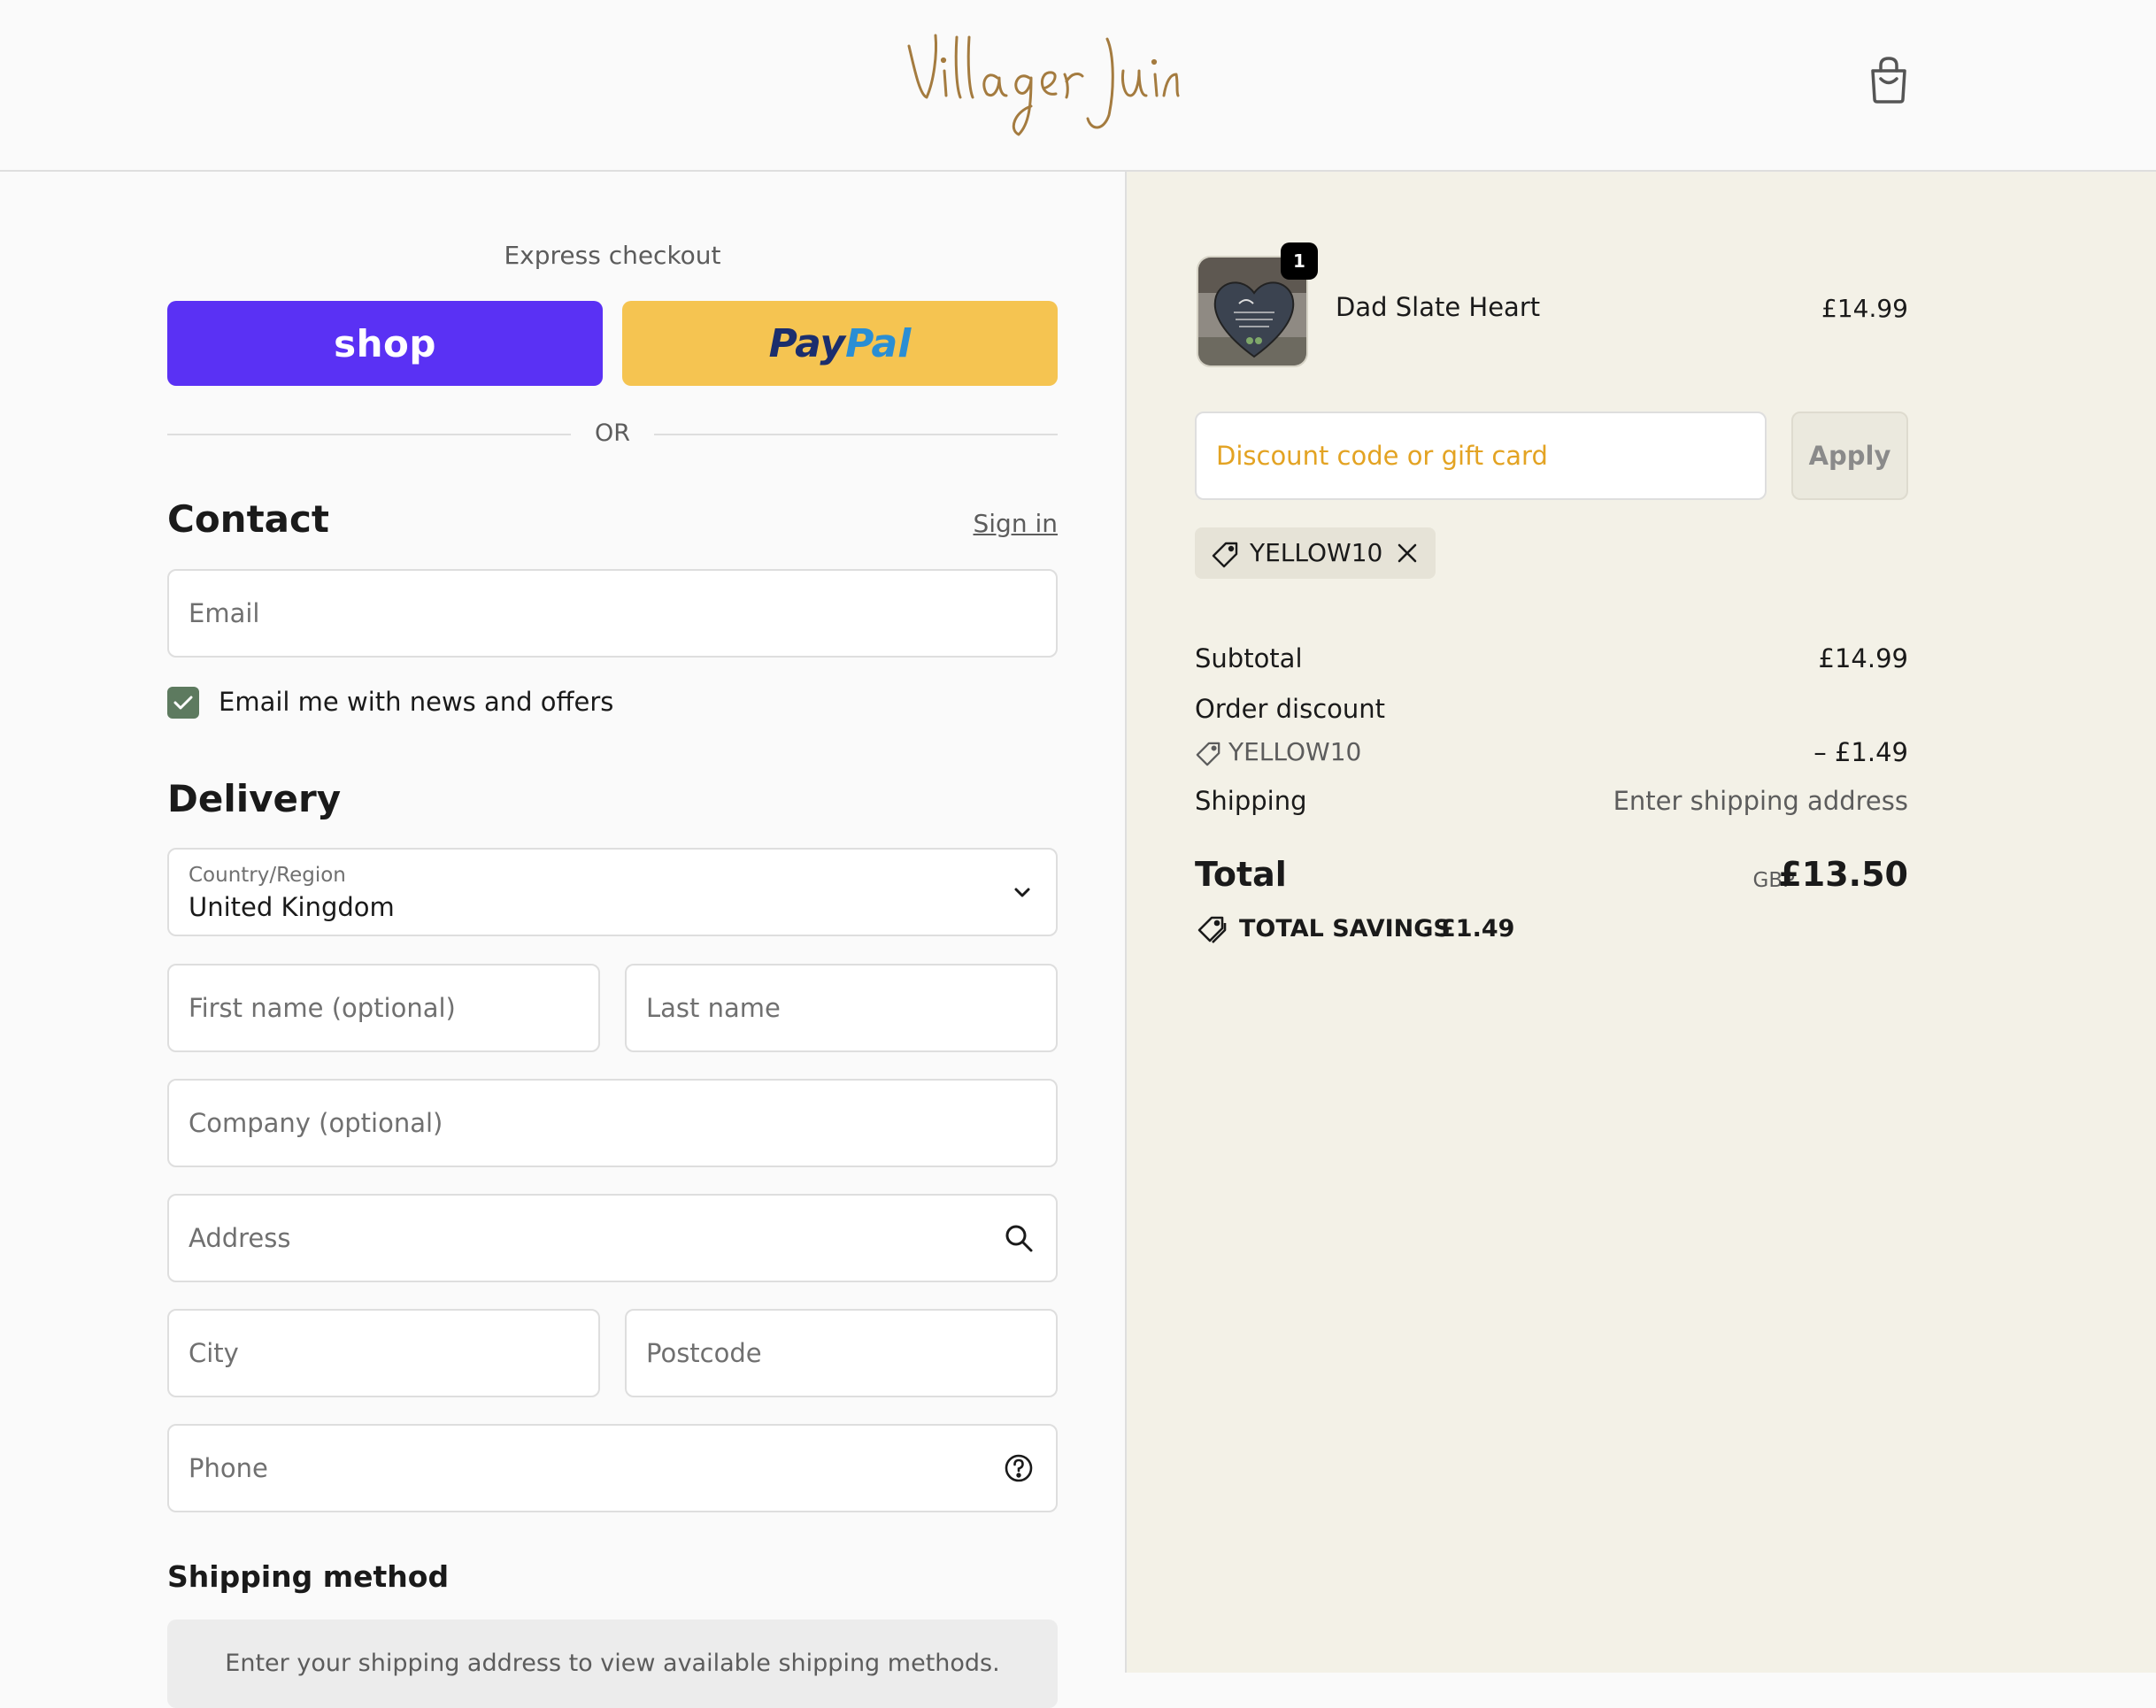  I want to click on subtotal-row: Subtotal £14.99, so click(1552, 661).